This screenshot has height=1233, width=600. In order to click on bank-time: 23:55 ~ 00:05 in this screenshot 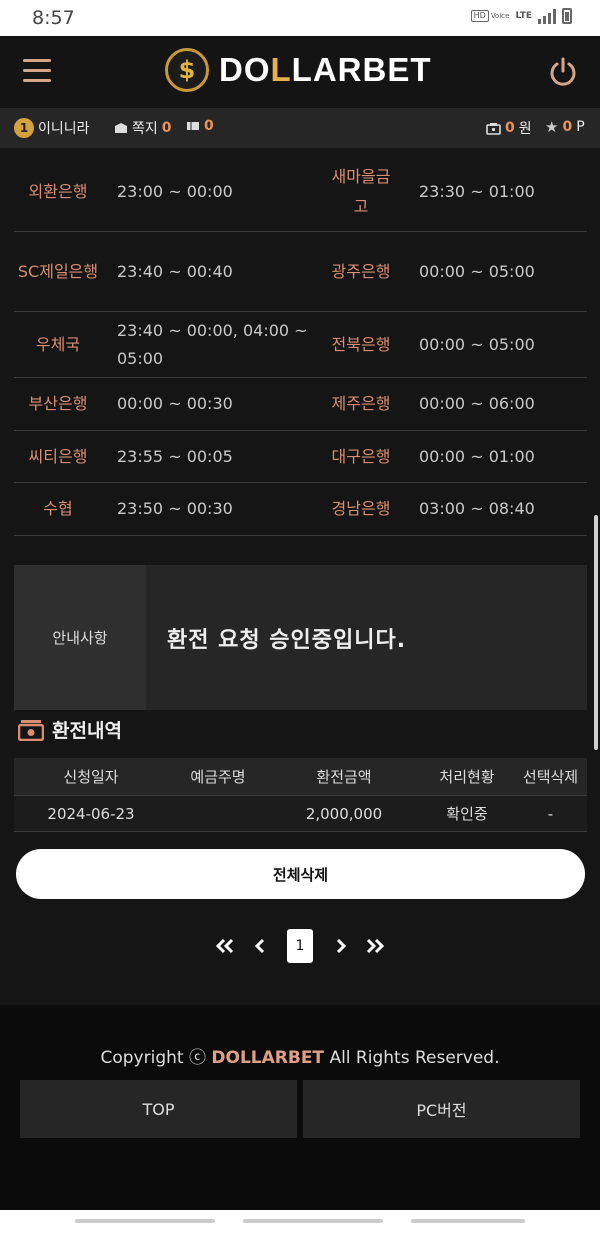, I will do `click(175, 456)`.